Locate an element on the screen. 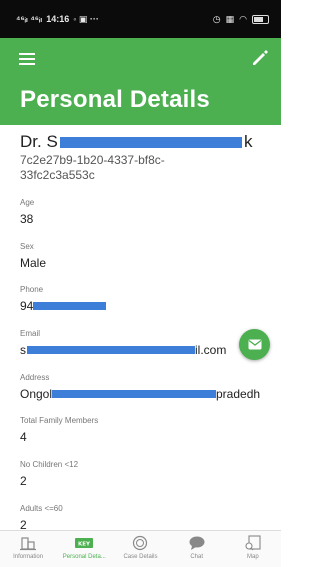  name-suffix: k is located at coordinates (248, 141).